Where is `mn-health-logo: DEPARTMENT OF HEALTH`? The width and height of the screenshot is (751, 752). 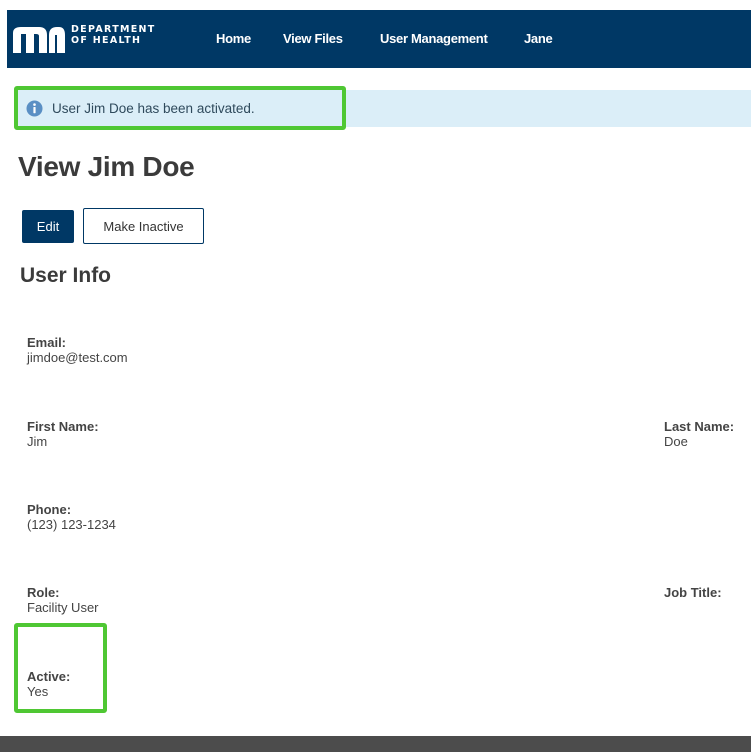
mn-health-logo: DEPARTMENT OF HEALTH is located at coordinates (93, 39).